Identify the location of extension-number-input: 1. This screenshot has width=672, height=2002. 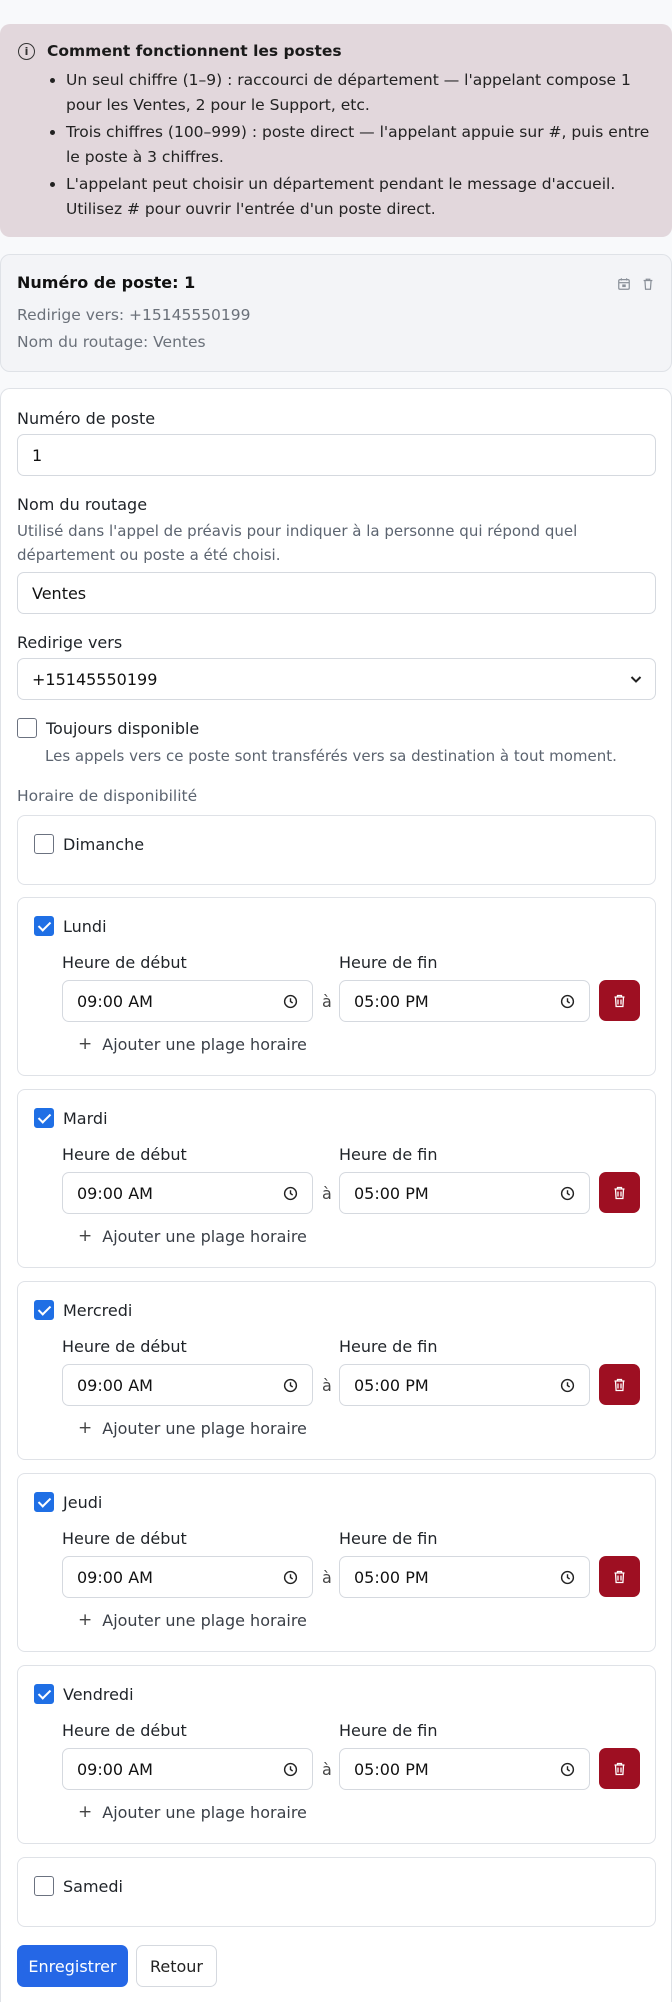
(336, 455).